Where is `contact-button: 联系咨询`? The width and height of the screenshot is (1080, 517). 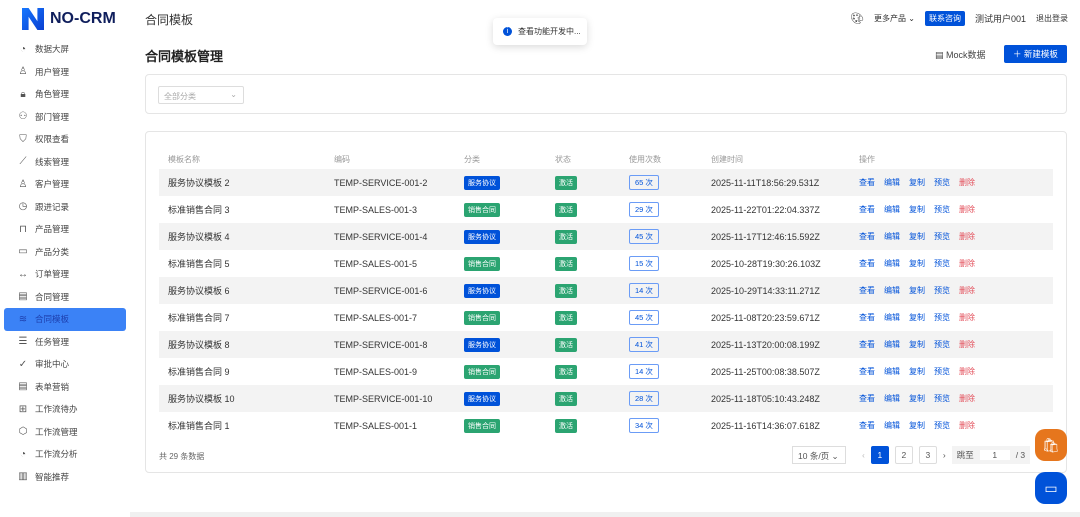 contact-button: 联系咨询 is located at coordinates (944, 18).